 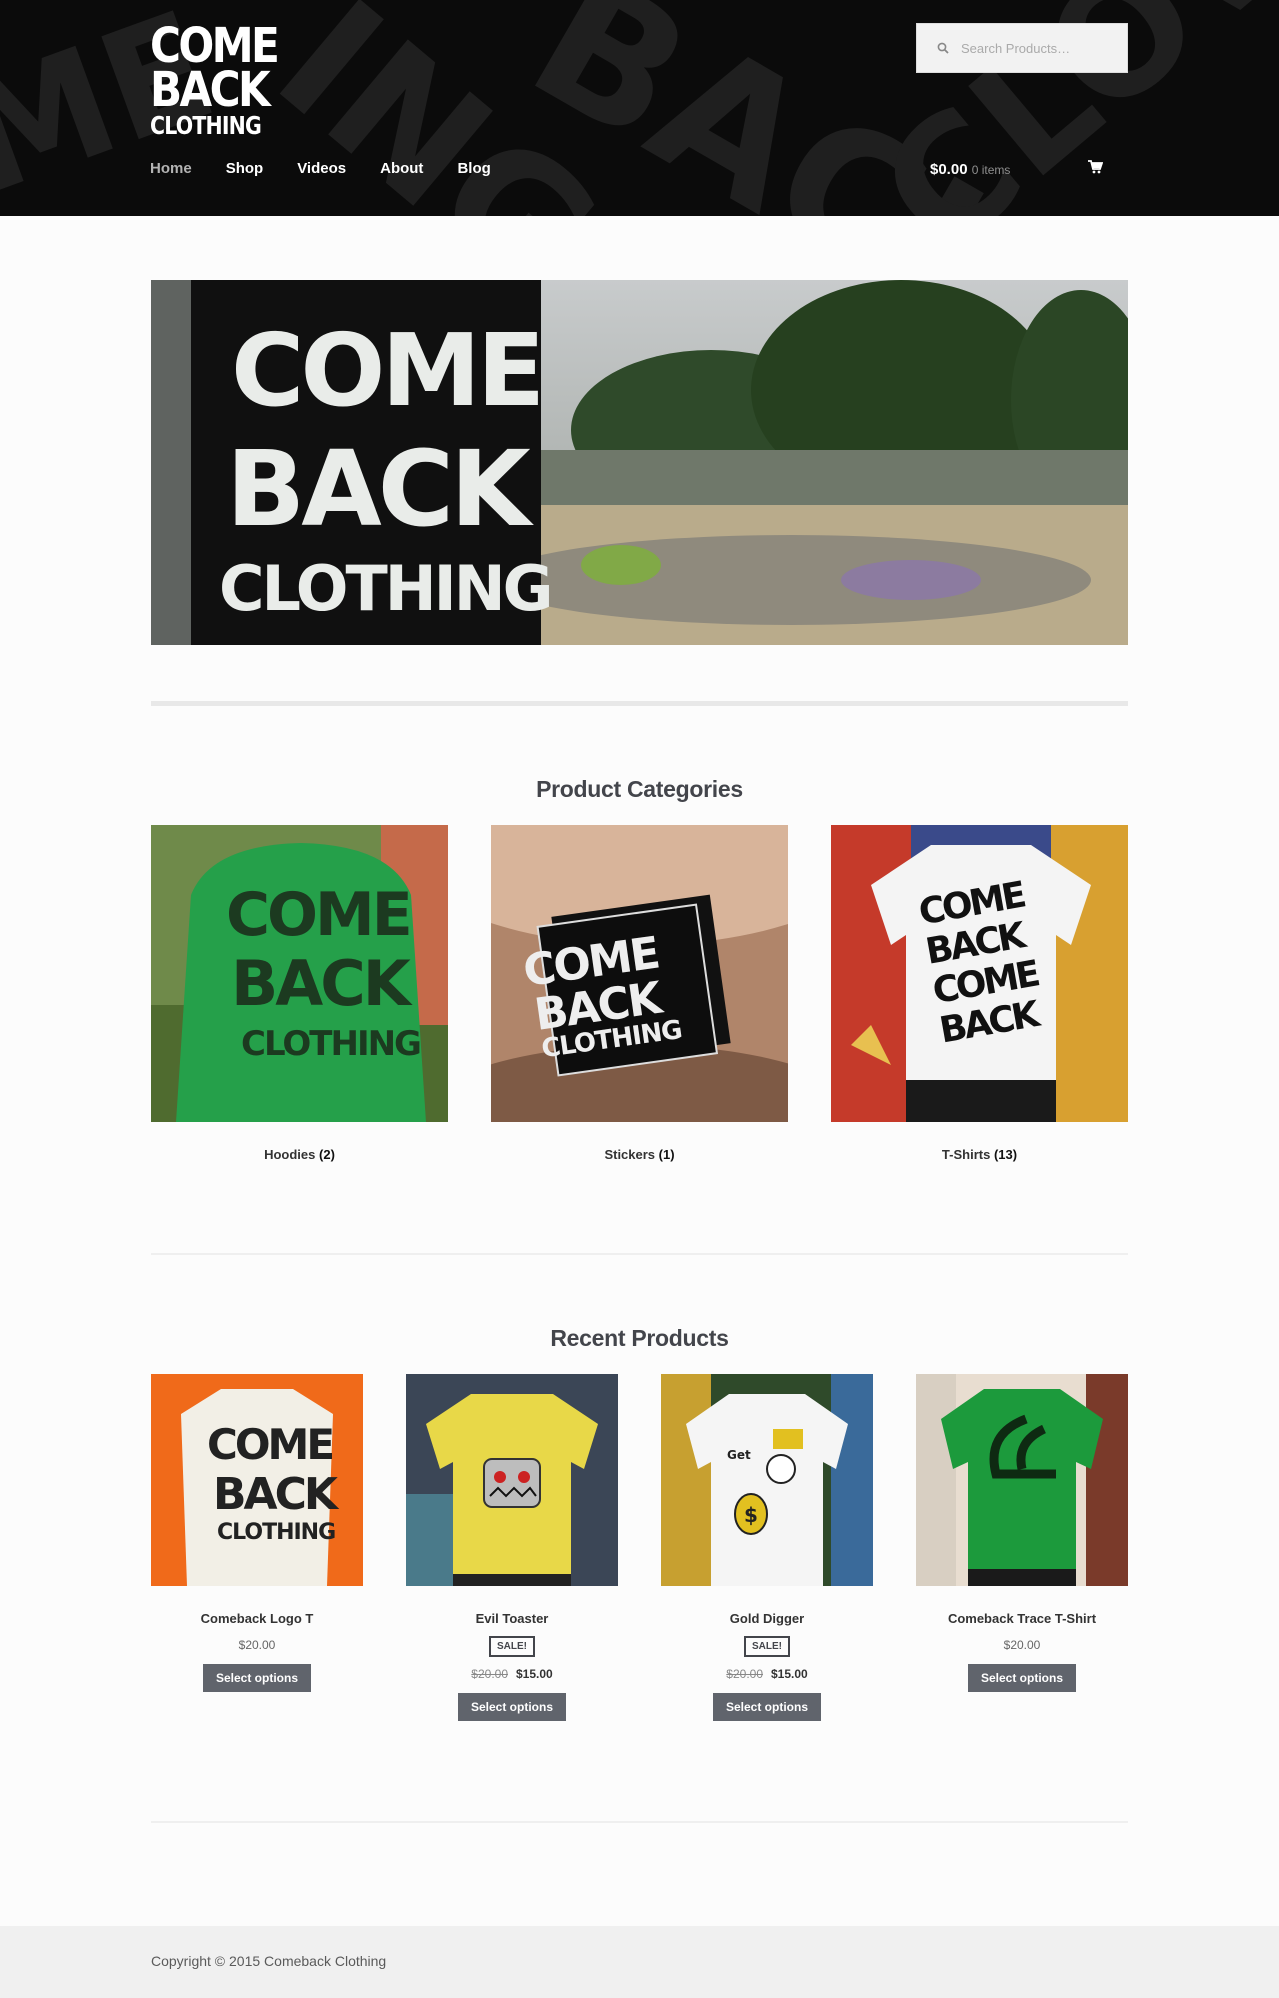 I want to click on cart-item-count: 0 items, so click(x=991, y=170).